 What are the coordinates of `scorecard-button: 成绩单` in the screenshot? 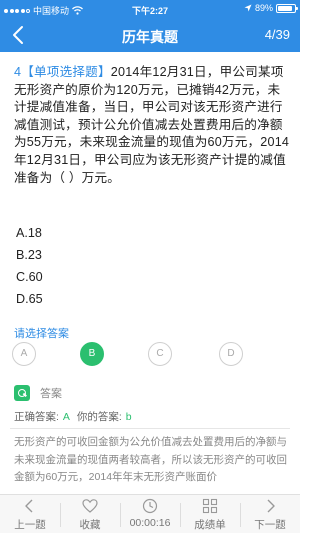 It's located at (210, 514).